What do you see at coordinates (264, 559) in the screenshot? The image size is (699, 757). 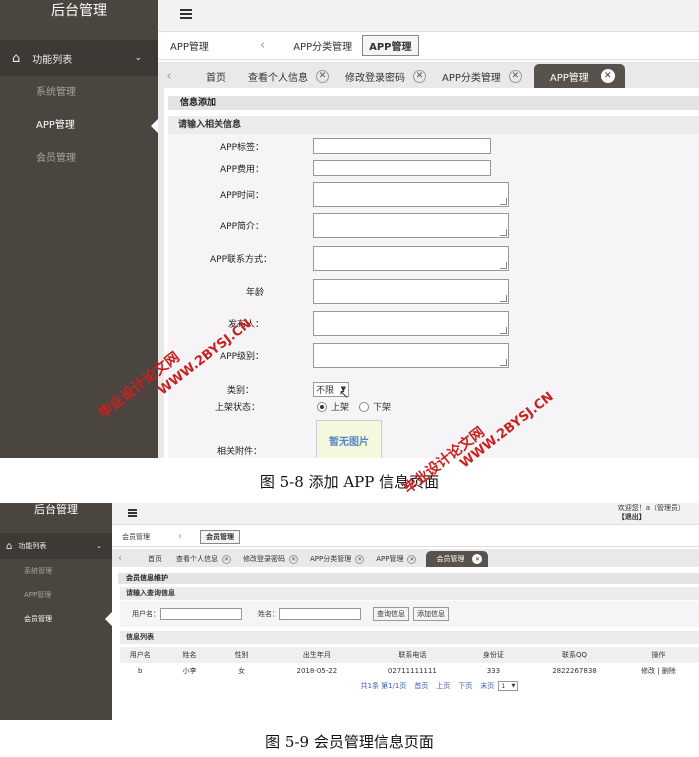 I see `tab-label: 修改登录密码` at bounding box center [264, 559].